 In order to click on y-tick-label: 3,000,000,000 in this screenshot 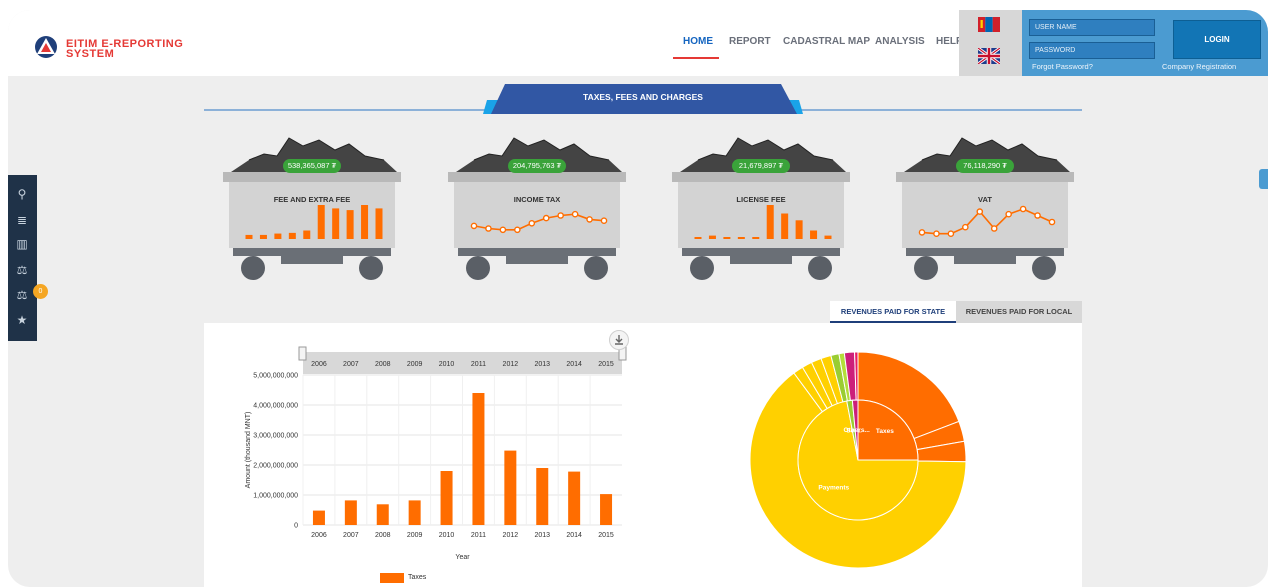, I will do `click(275, 436)`.